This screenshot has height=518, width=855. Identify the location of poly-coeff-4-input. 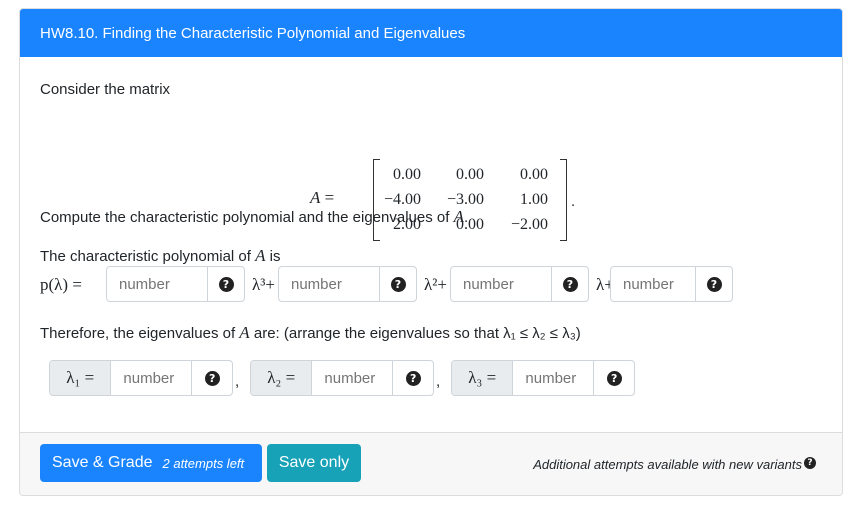
(653, 284).